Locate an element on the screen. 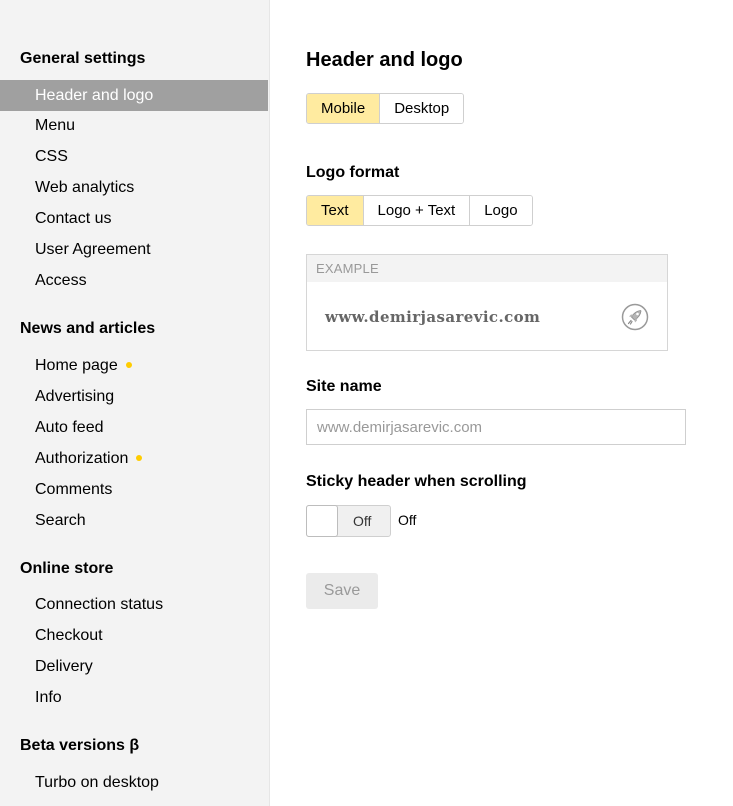 Image resolution: width=733 pixels, height=806 pixels. site-name-label: Site name is located at coordinates (344, 386).